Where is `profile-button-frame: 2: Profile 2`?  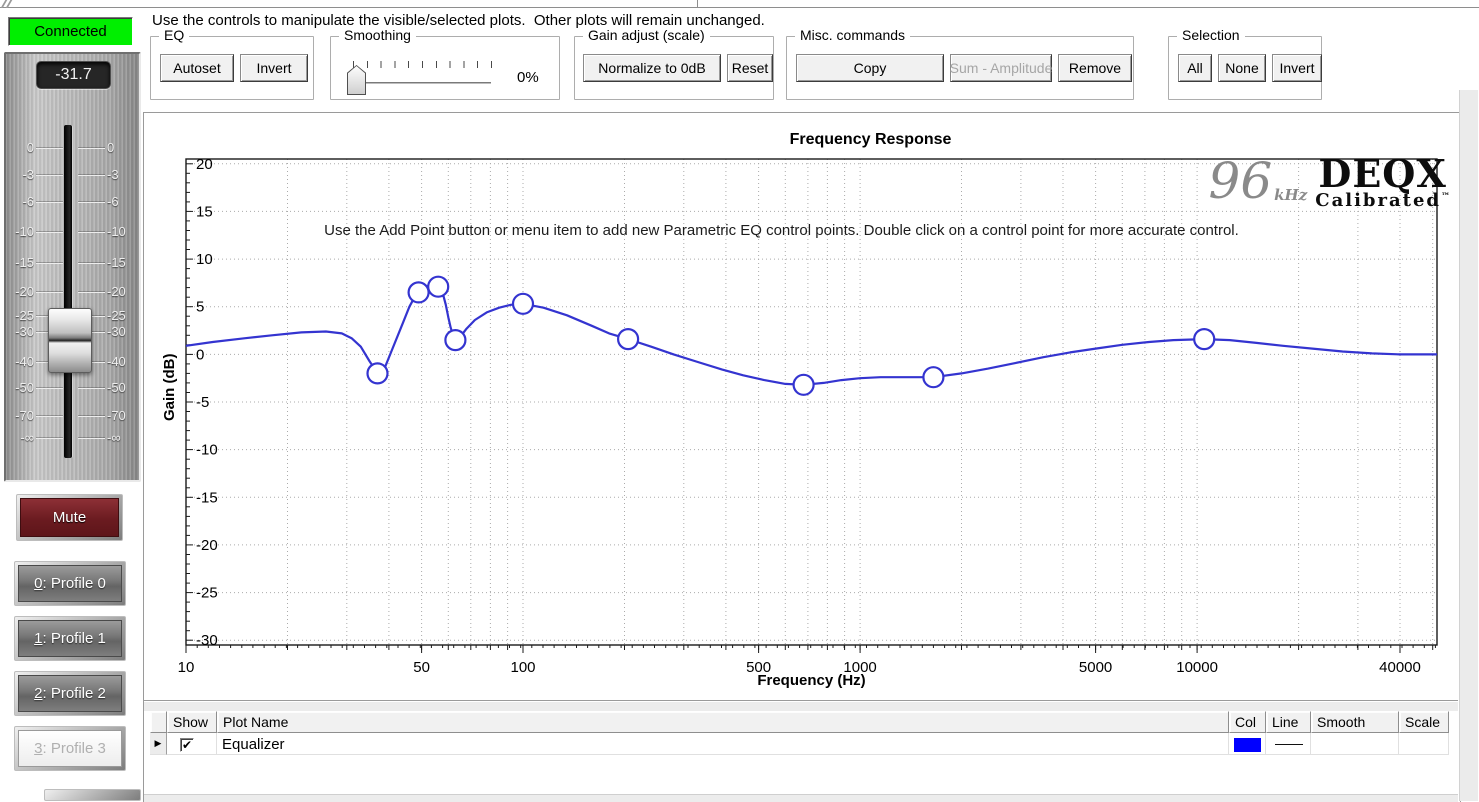 profile-button-frame: 2: Profile 2 is located at coordinates (70, 693).